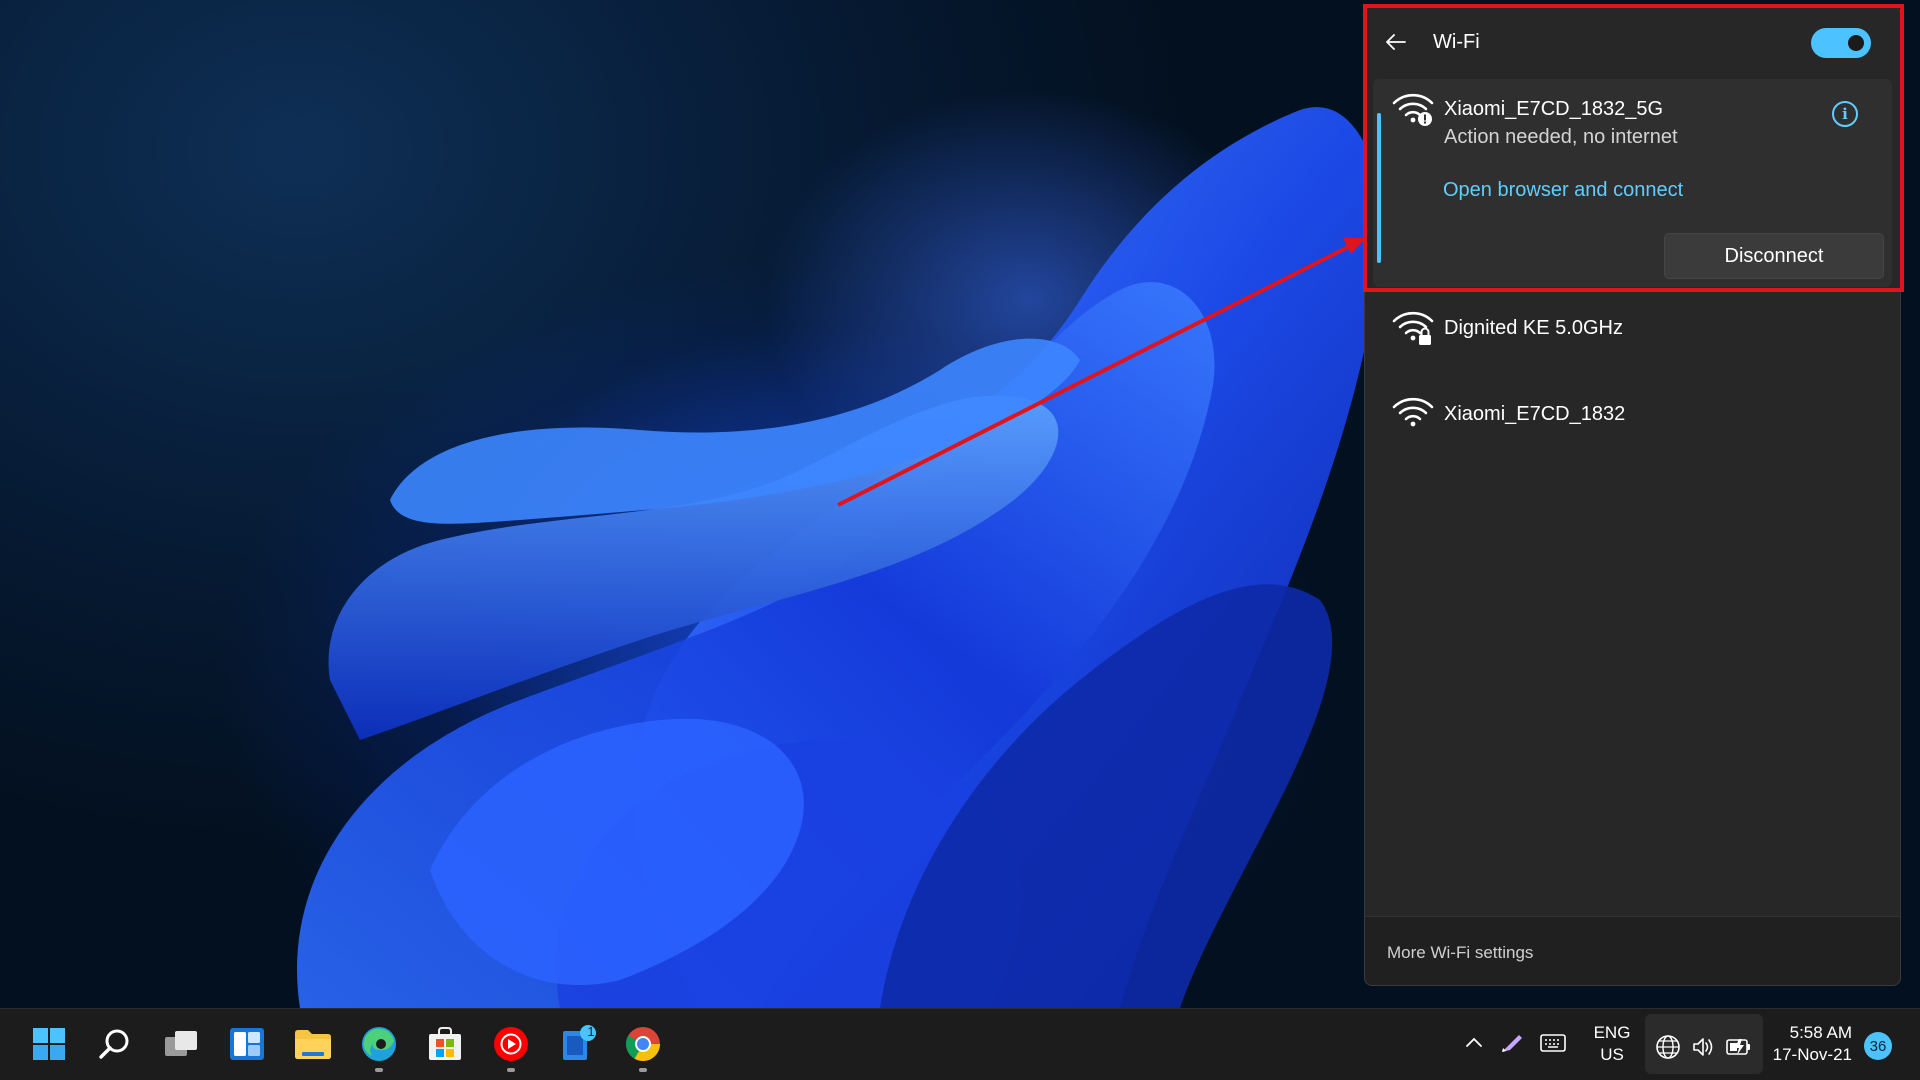  I want to click on wifi-panel-footer: More Wi-Fi settings, so click(1632, 950).